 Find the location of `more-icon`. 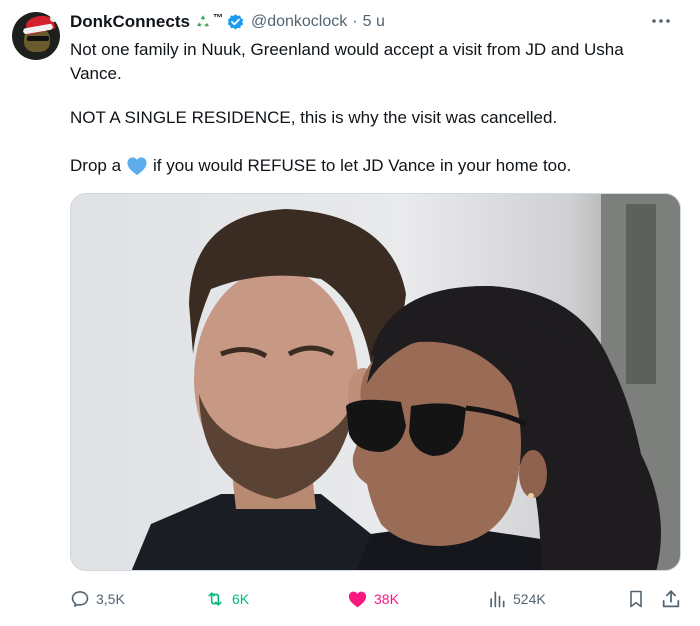

more-icon is located at coordinates (661, 21).